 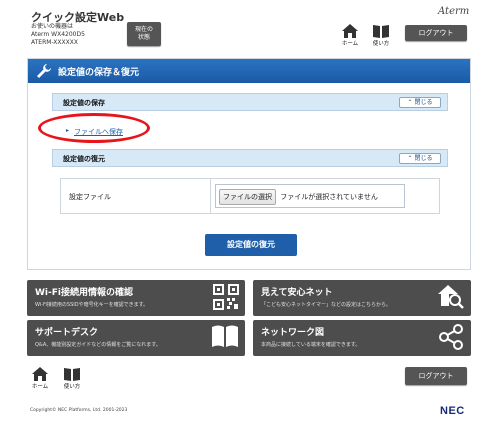 What do you see at coordinates (136, 196) in the screenshot?
I see `file-label-cell: 設定ファイル` at bounding box center [136, 196].